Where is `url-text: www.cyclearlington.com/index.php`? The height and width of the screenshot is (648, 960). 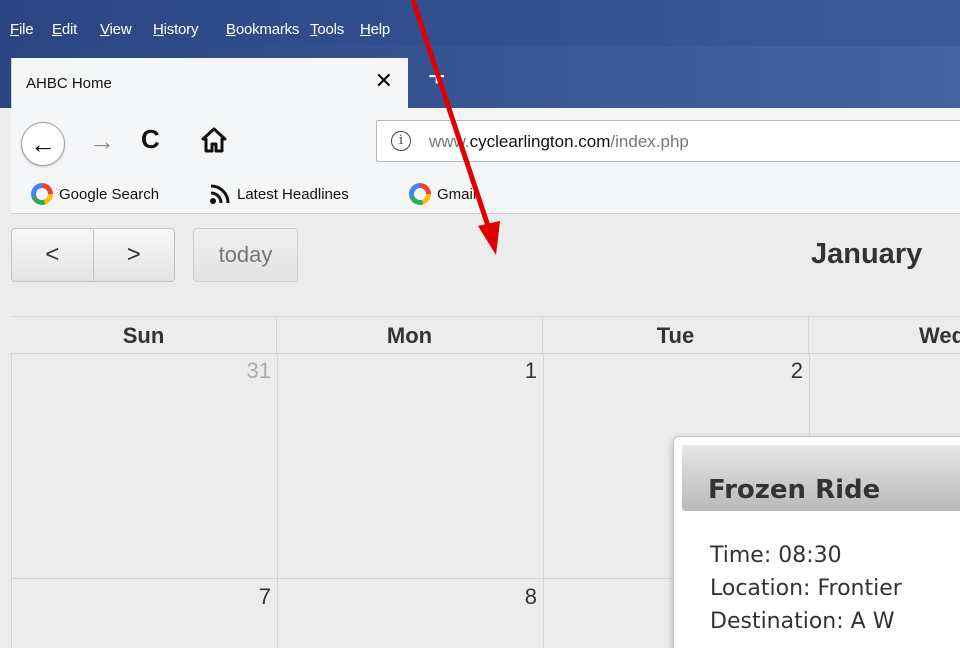 url-text: www.cyclearlington.com/index.php is located at coordinates (559, 142).